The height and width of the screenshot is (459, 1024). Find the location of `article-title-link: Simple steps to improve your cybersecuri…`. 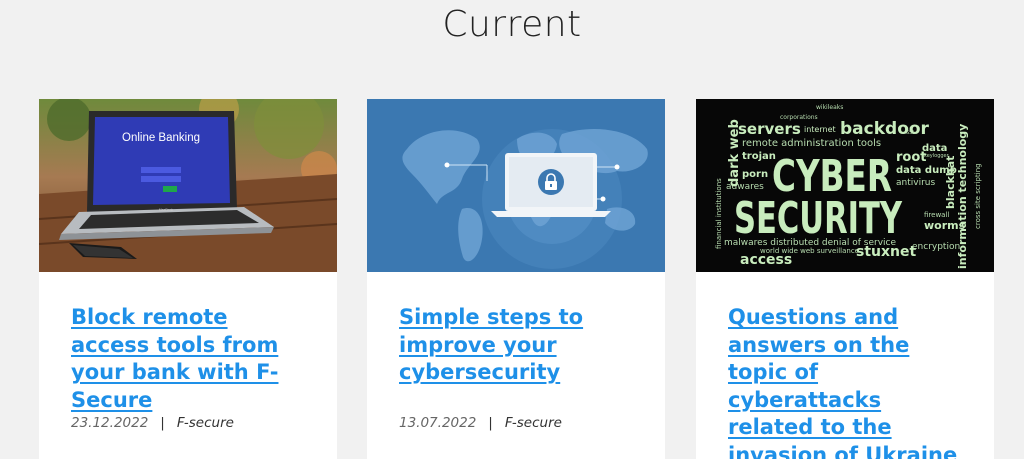

article-title-link: Simple steps to improve your cybersecuri… is located at coordinates (516, 345).